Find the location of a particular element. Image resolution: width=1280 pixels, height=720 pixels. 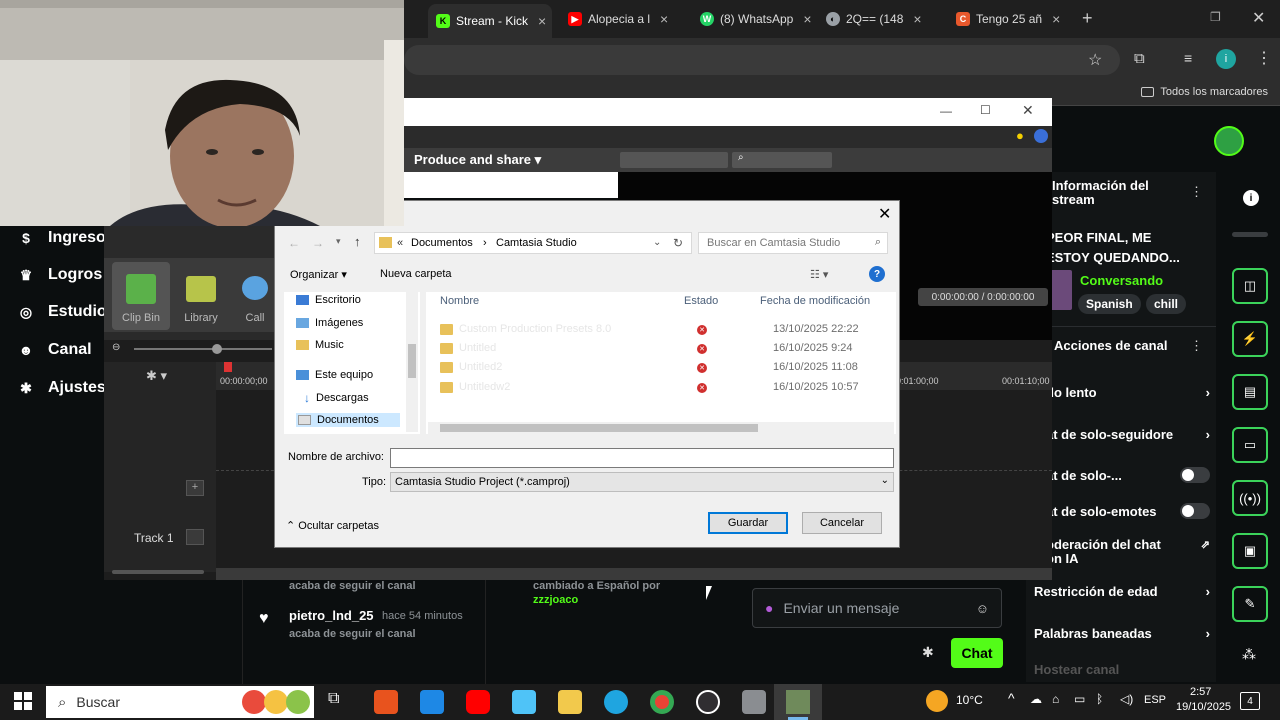

slider-thumb is located at coordinates (217, 349).